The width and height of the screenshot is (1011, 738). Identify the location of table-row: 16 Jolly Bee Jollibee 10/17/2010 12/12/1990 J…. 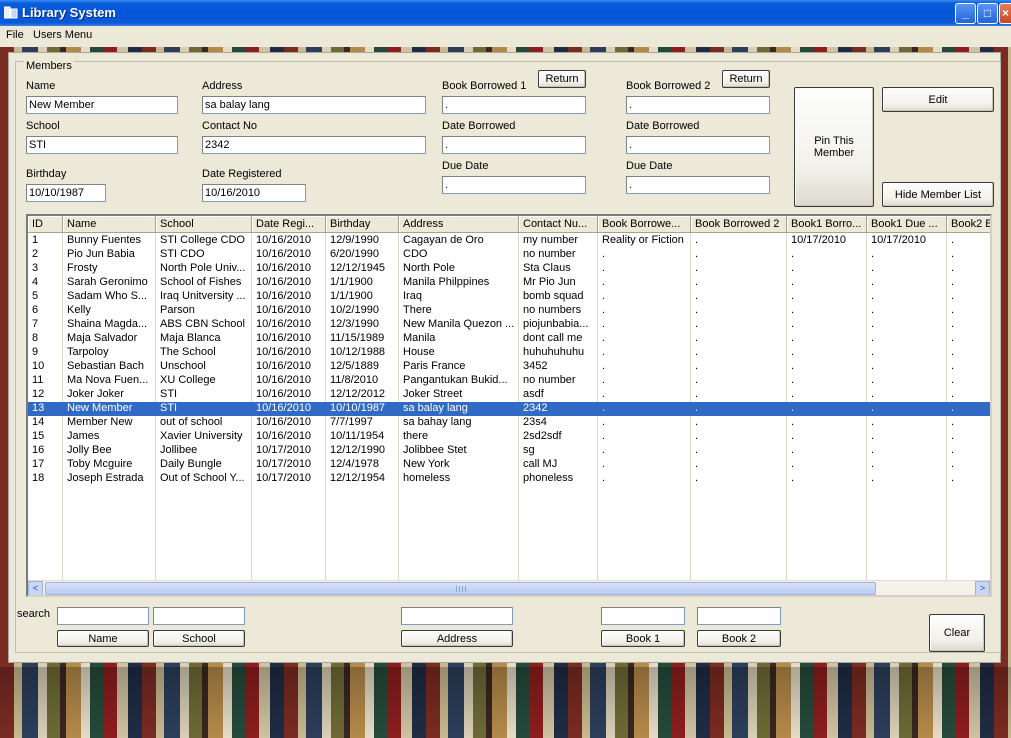
(509, 451).